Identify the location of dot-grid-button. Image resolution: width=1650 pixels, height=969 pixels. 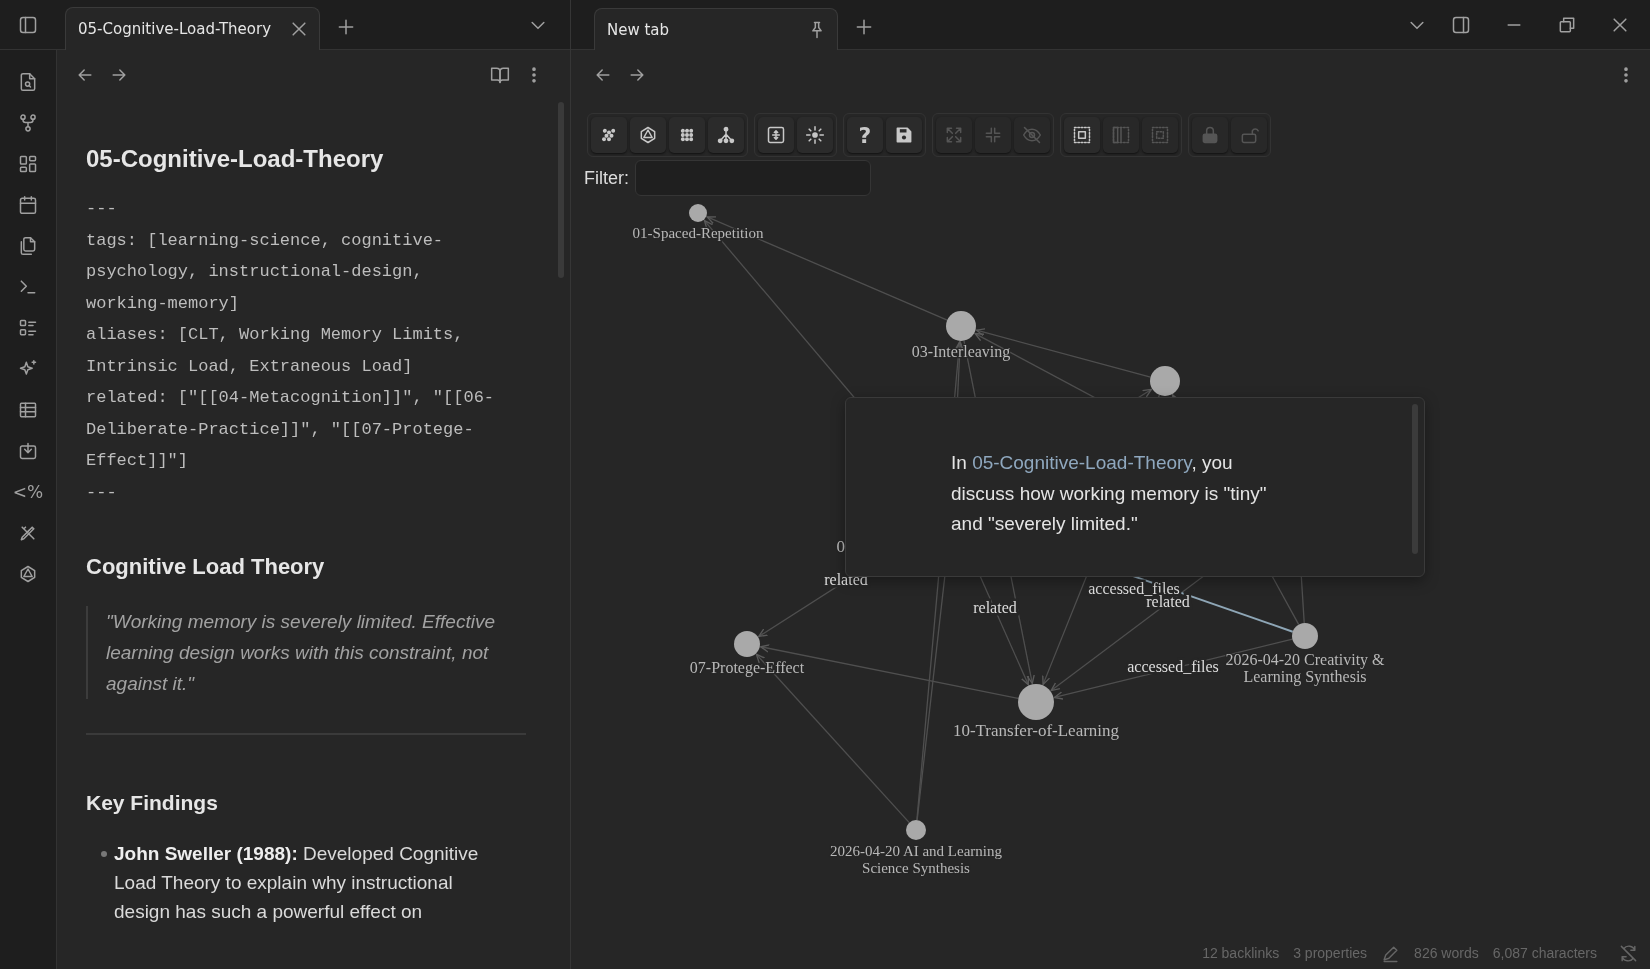
(687, 135).